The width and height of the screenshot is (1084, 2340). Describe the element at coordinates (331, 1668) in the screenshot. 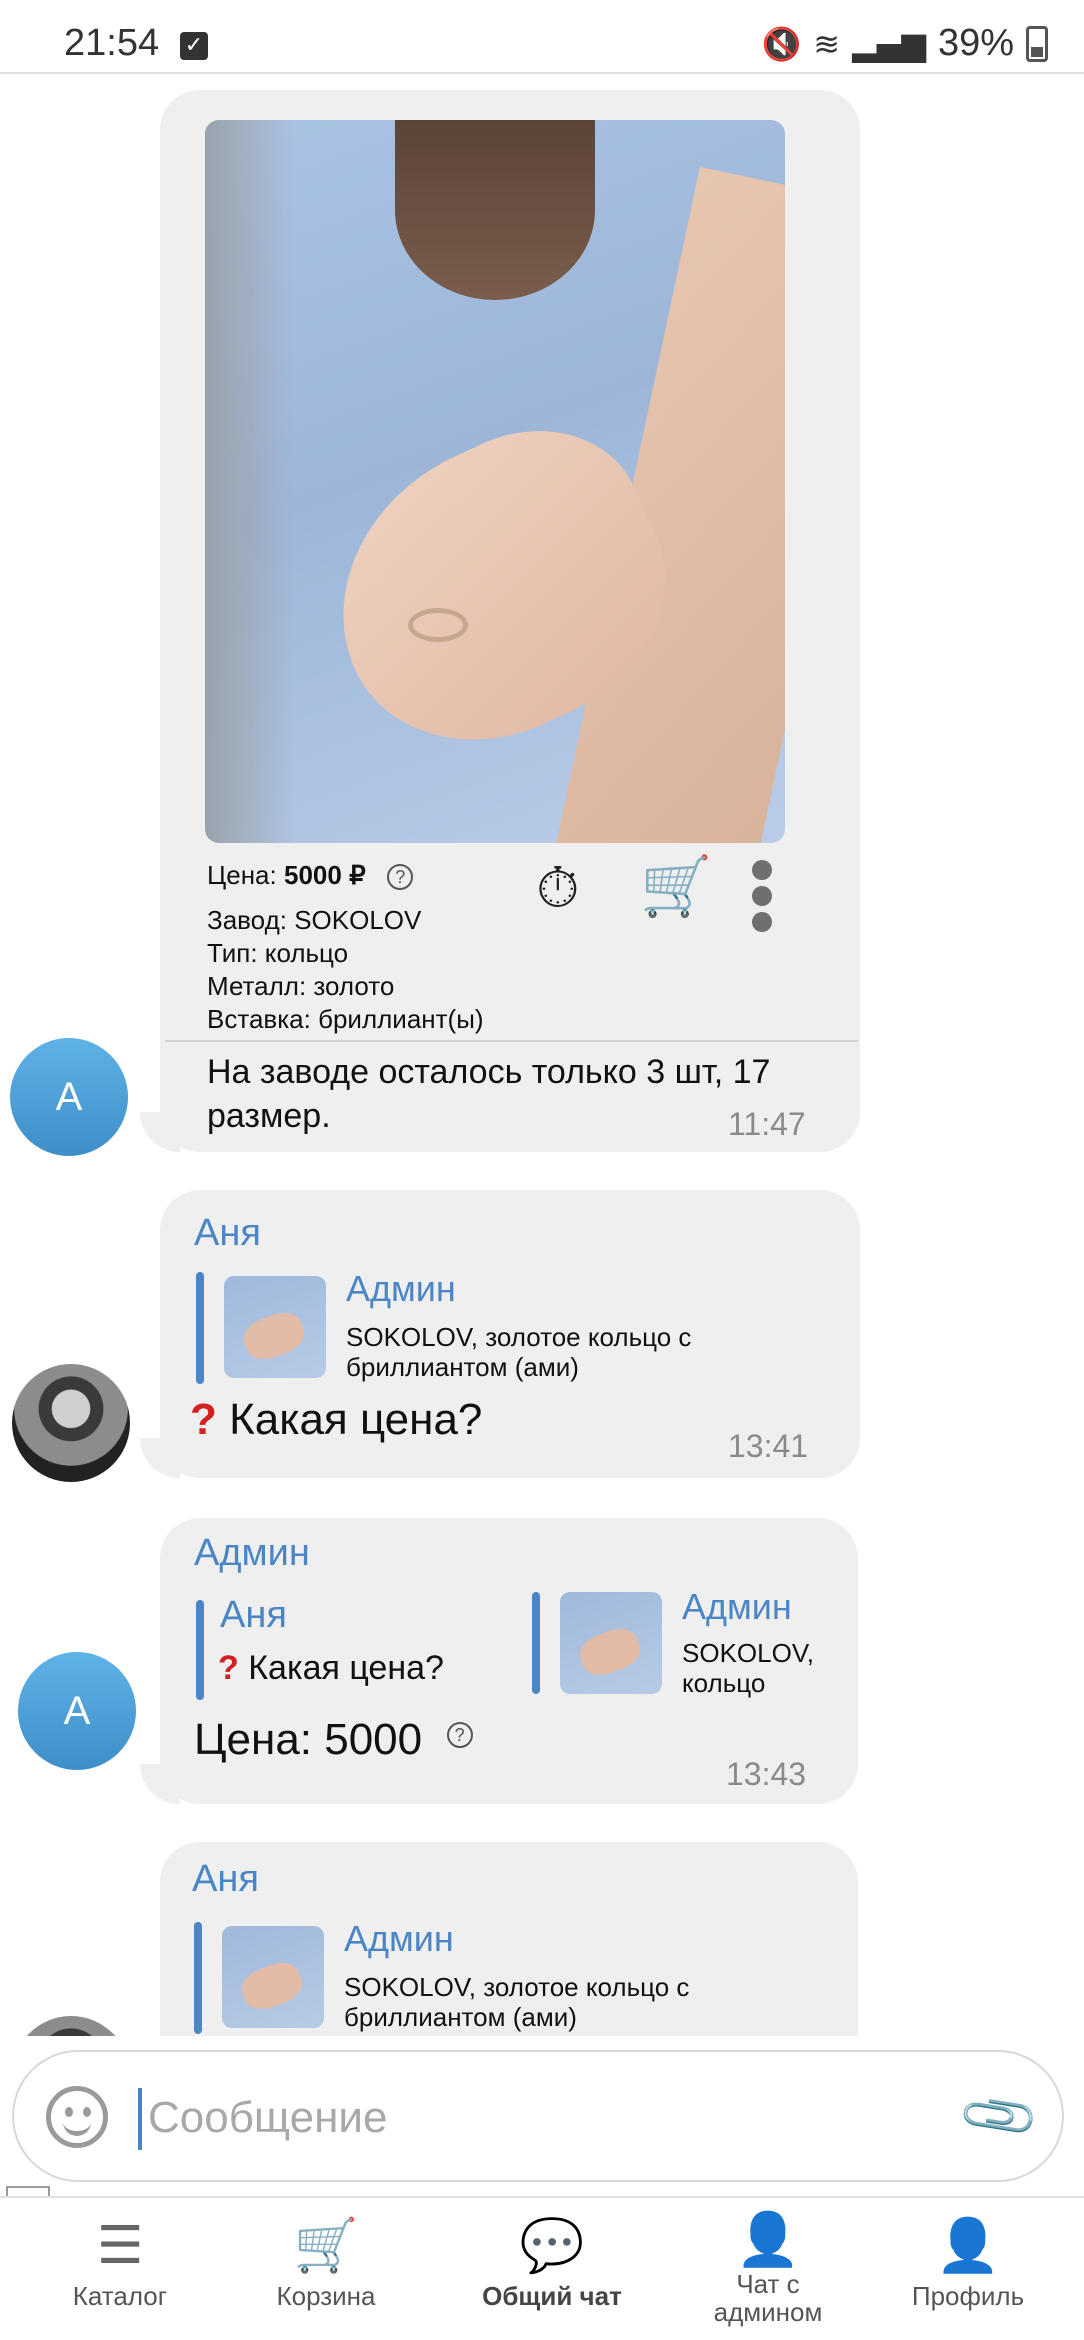

I see `reply-text: ? Какая цена?` at that location.